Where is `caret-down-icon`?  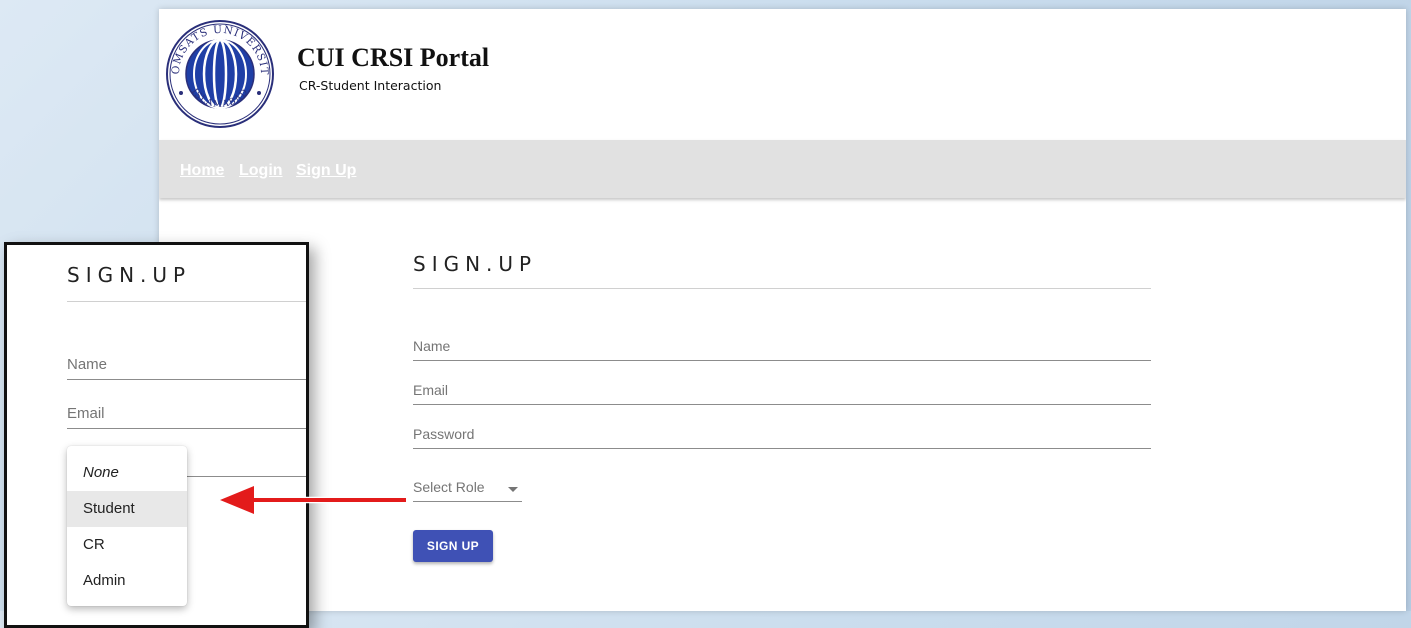
caret-down-icon is located at coordinates (513, 489).